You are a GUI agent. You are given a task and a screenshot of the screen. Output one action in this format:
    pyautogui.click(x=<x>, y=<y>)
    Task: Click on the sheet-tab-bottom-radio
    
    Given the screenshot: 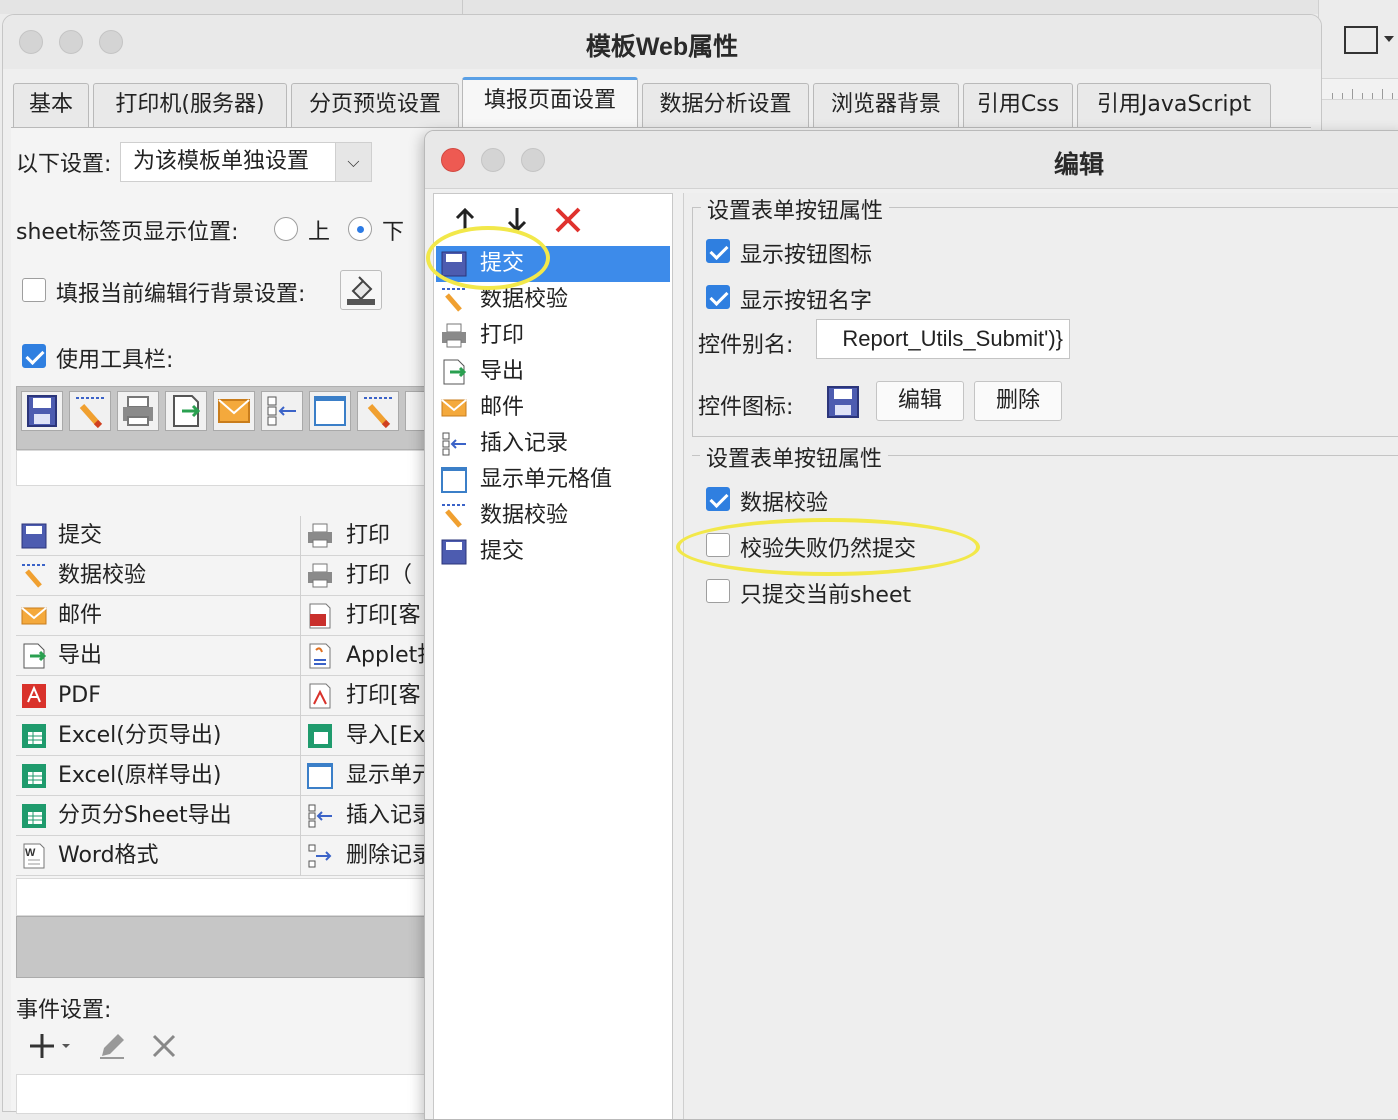 What is the action you would take?
    pyautogui.click(x=360, y=229)
    